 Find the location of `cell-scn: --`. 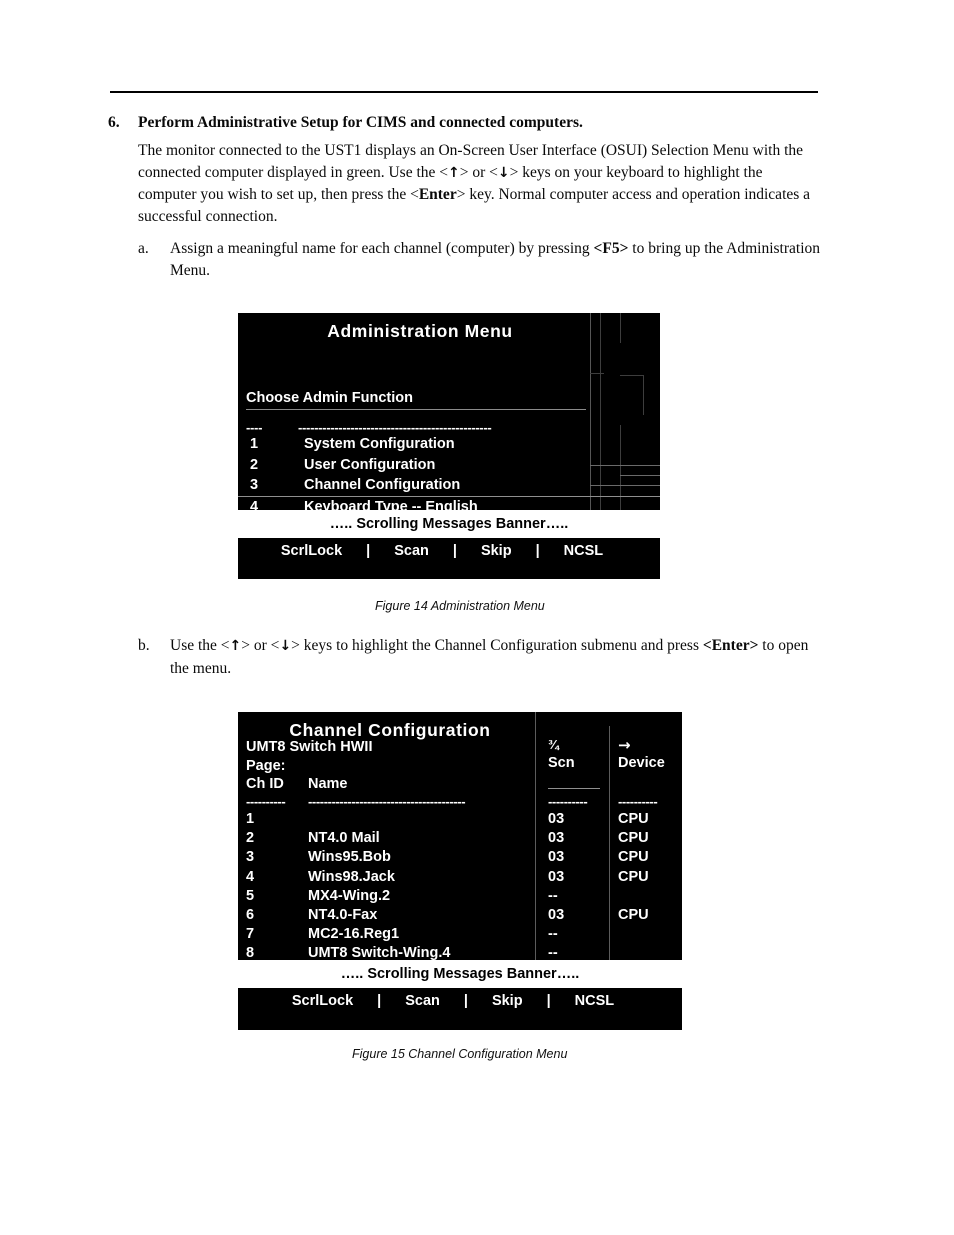

cell-scn: -- is located at coordinates (553, 934).